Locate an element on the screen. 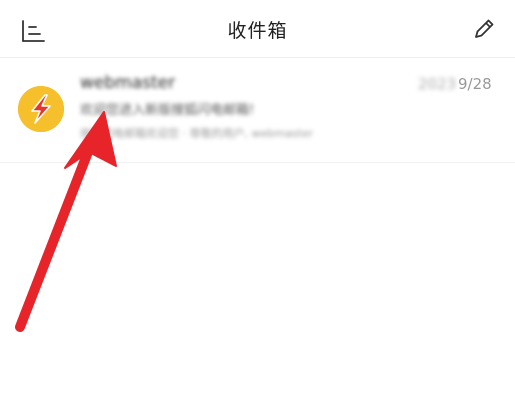  page-title: 收件箱 is located at coordinates (257, 31).